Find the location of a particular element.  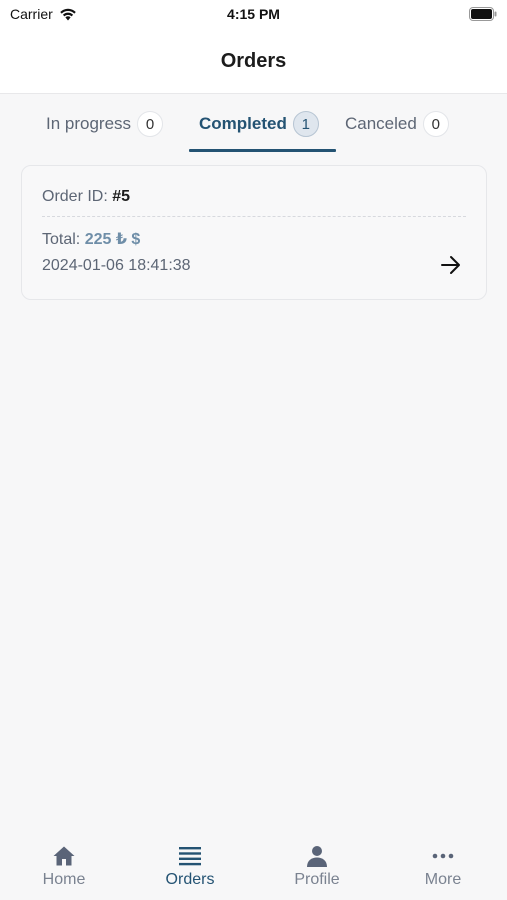

nav-home: Home is located at coordinates (64, 866).